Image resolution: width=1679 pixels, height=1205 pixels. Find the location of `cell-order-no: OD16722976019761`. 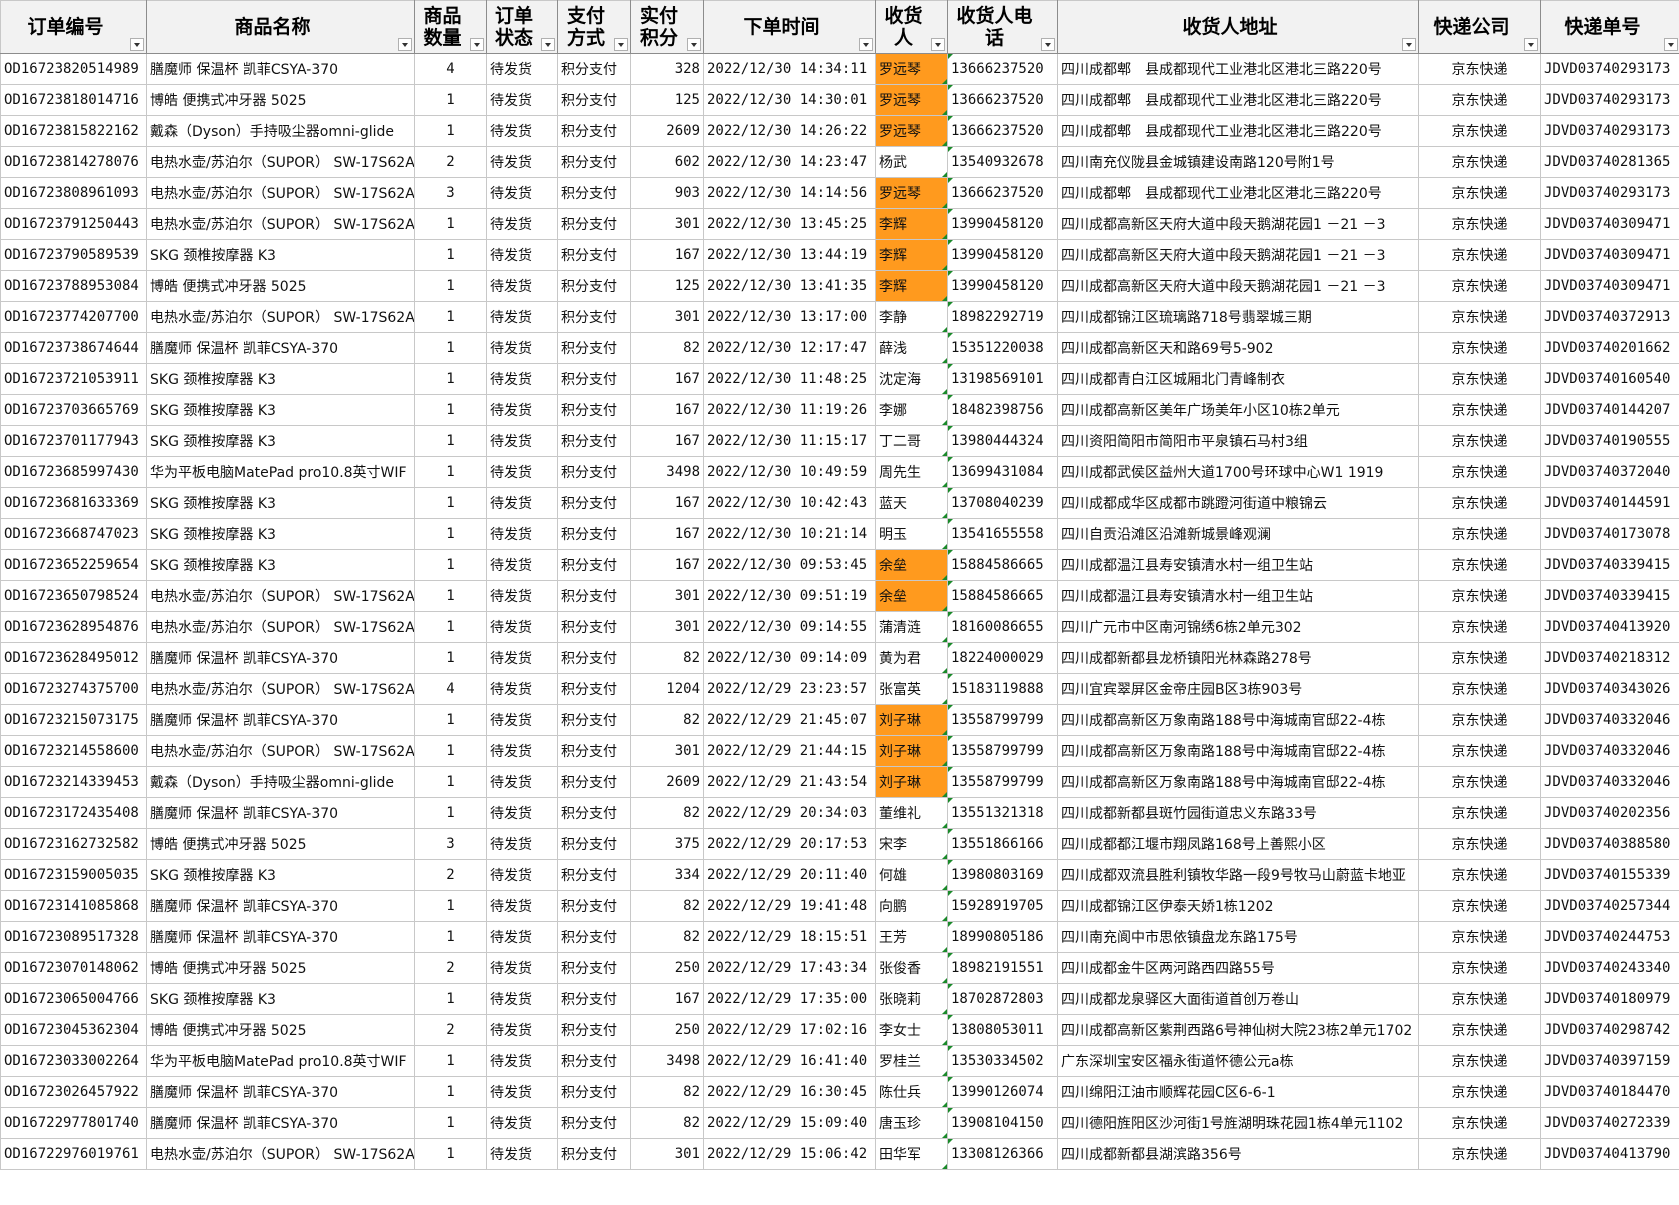

cell-order-no: OD16722976019761 is located at coordinates (73, 1154).